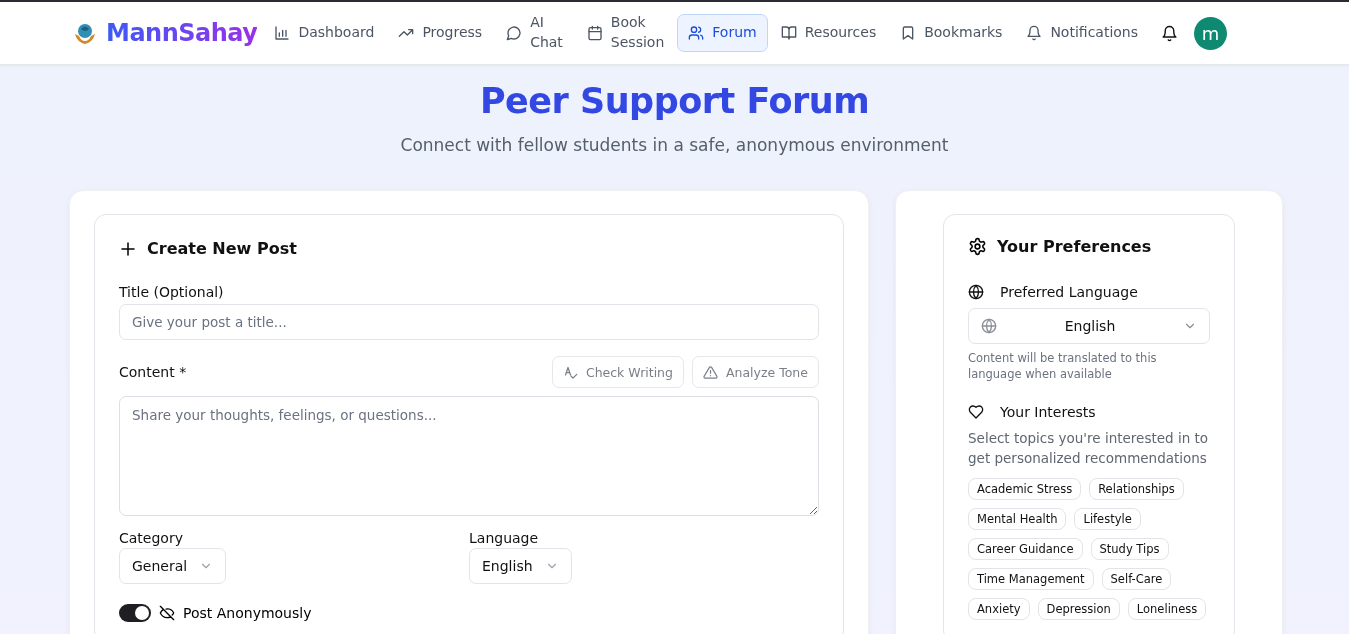 The width and height of the screenshot is (1349, 634). Describe the element at coordinates (167, 613) in the screenshot. I see `eye-off-icon` at that location.